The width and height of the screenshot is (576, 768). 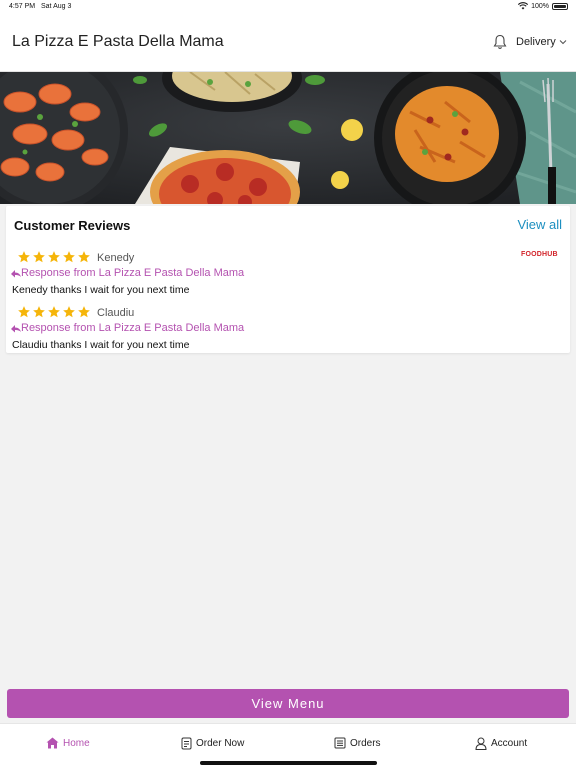 I want to click on battery-percent: 100%, so click(x=540, y=6).